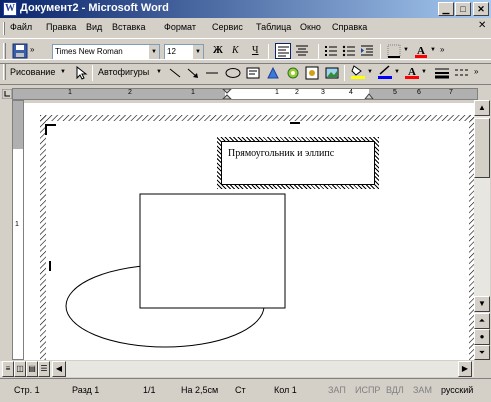 The image size is (491, 402). What do you see at coordinates (233, 73) in the screenshot?
I see `oval-tool-icon` at bounding box center [233, 73].